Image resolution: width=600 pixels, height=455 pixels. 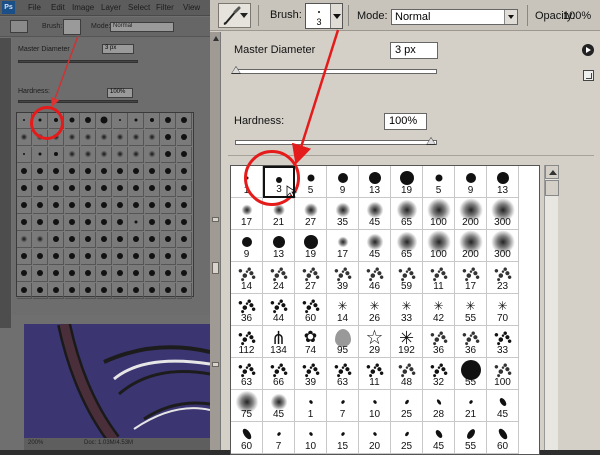 What do you see at coordinates (552, 172) in the screenshot?
I see `scroll-up-icon` at bounding box center [552, 172].